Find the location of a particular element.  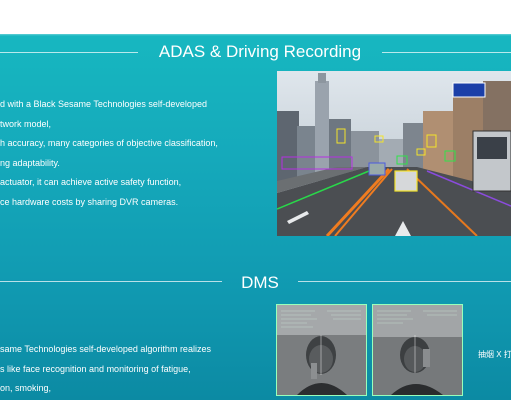

adas-feature-item: twork model, is located at coordinates (26, 123).